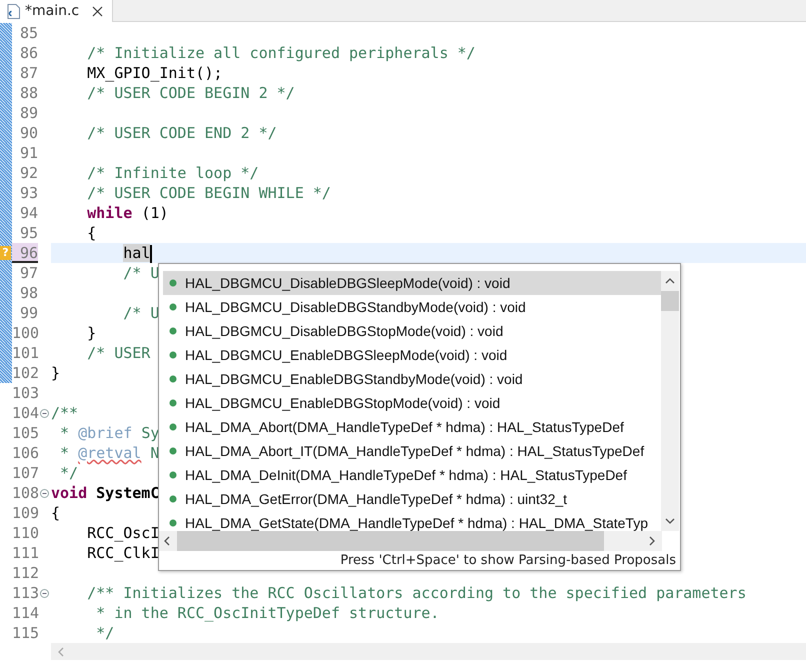  What do you see at coordinates (25, 513) in the screenshot?
I see `line-number: 109` at bounding box center [25, 513].